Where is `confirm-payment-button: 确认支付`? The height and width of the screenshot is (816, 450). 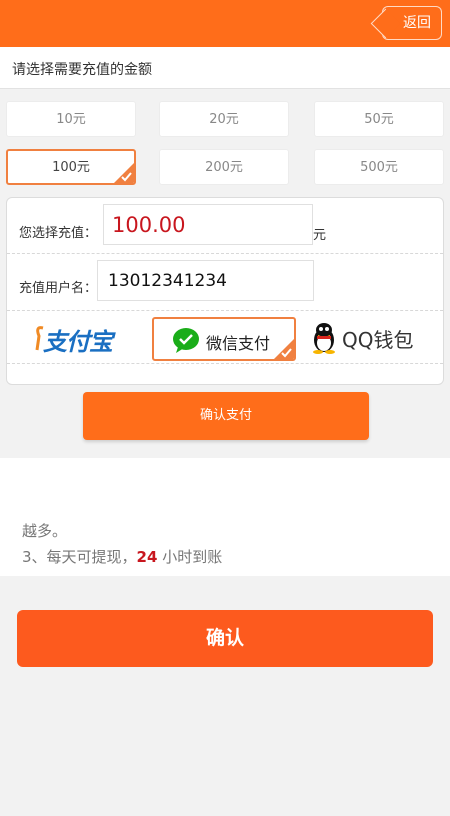
confirm-payment-button: 确认支付 is located at coordinates (226, 416).